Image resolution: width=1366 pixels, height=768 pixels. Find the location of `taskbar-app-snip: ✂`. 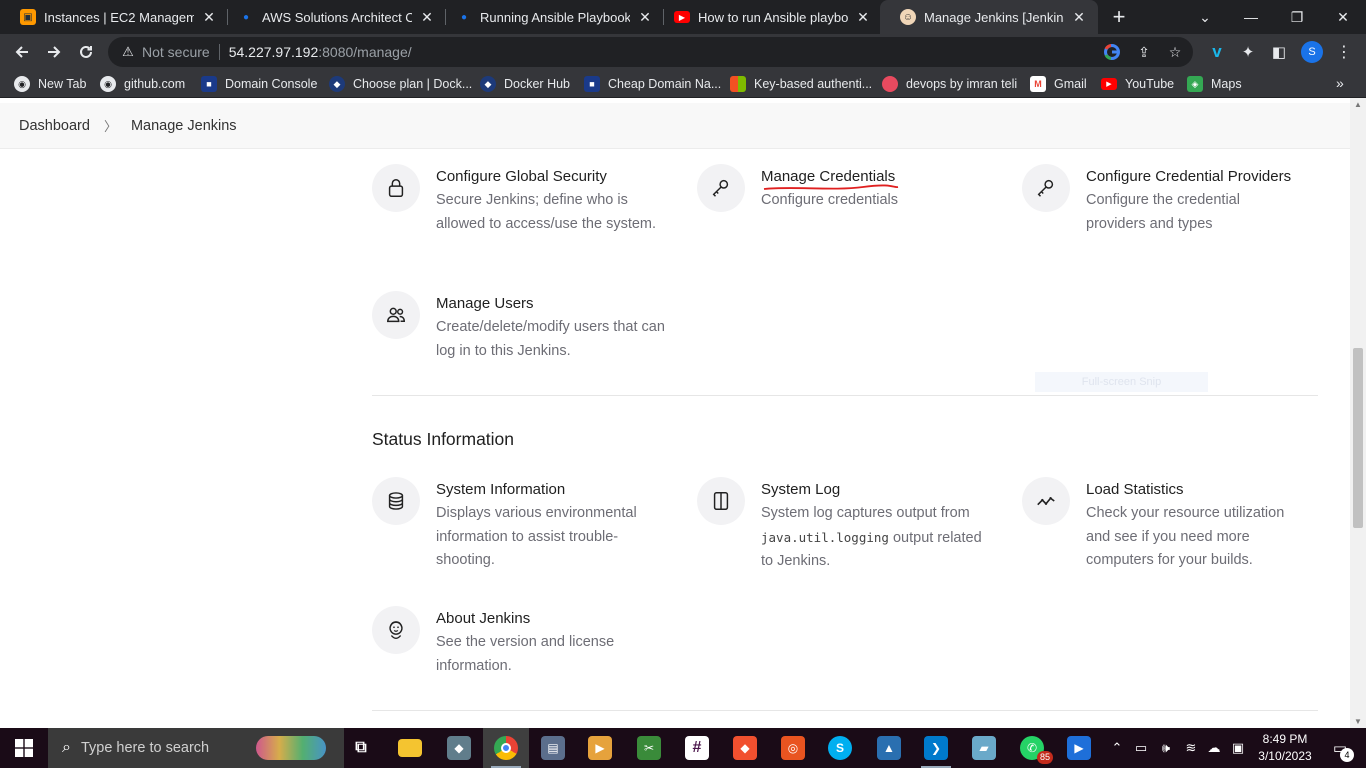

taskbar-app-snip: ✂ is located at coordinates (649, 748).